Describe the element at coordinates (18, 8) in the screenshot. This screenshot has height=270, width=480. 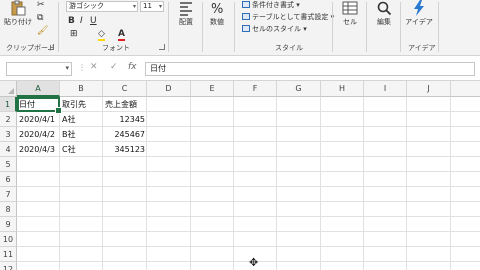
I see `clipboard-paste-icon` at that location.